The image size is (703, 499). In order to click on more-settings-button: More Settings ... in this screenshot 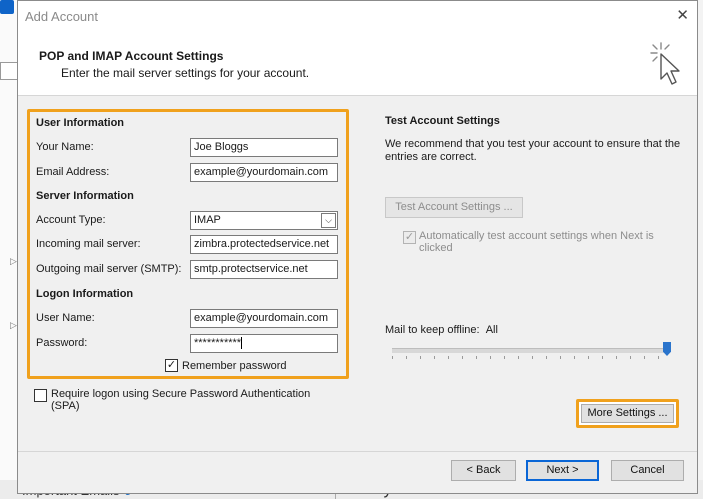, I will do `click(627, 413)`.